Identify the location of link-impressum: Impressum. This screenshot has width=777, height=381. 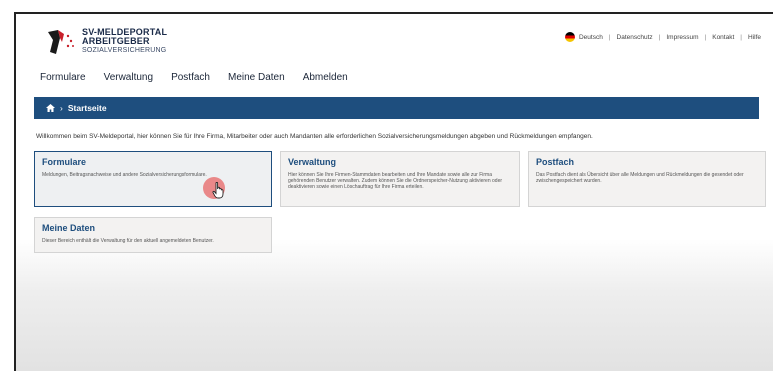
(682, 37).